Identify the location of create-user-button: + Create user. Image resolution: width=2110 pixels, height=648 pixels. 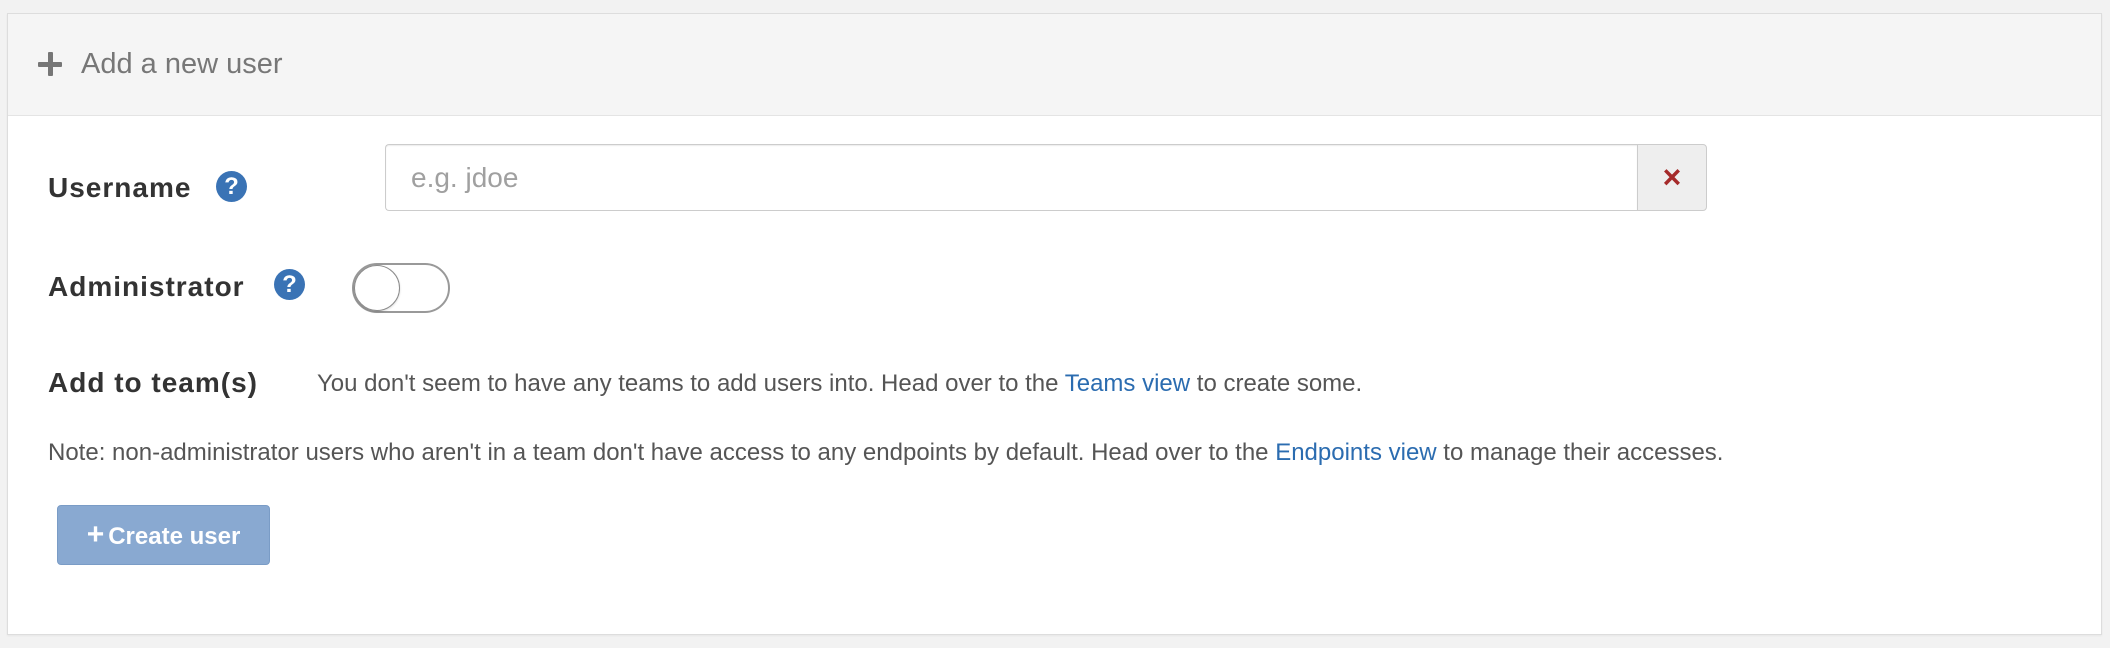
(163, 535).